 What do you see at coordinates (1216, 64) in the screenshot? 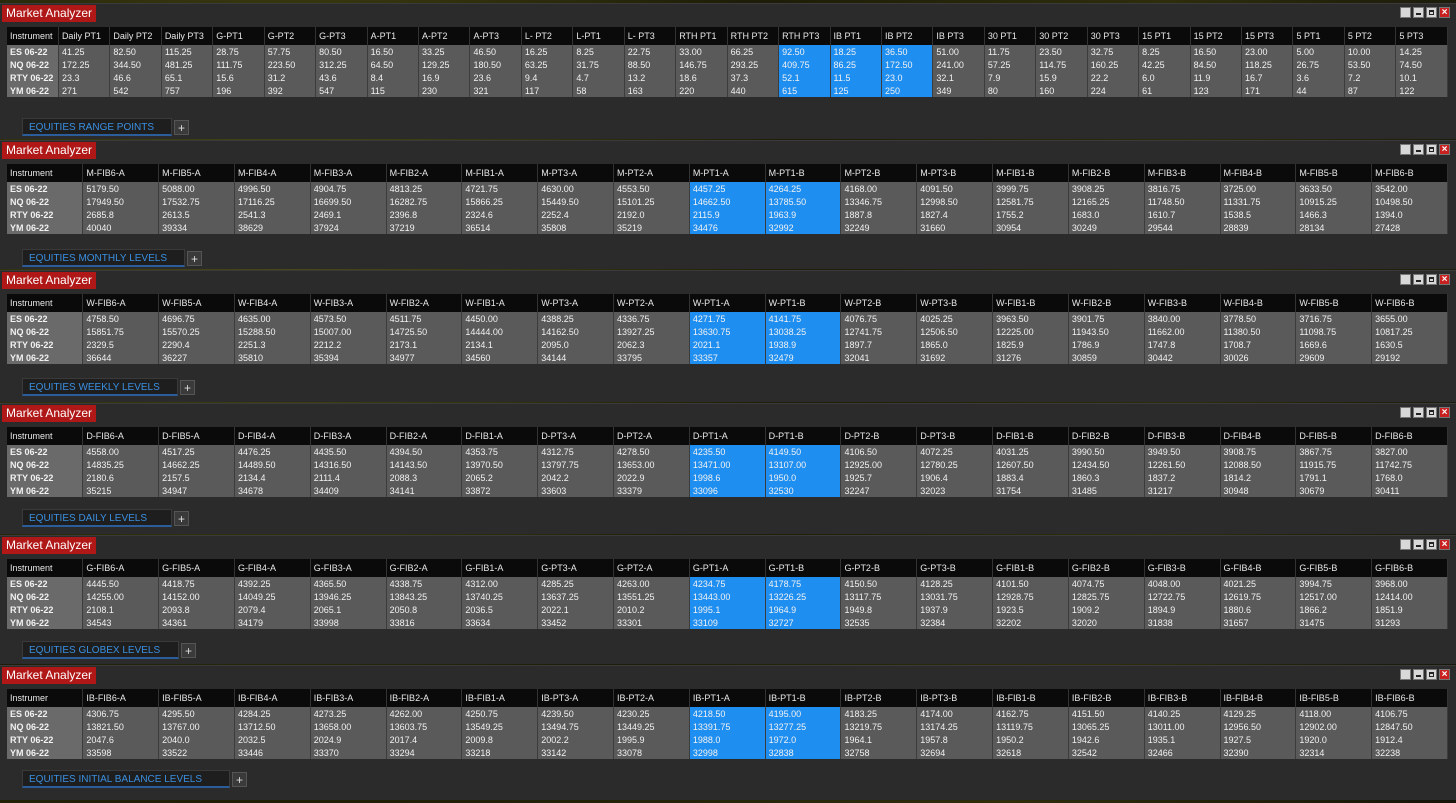
I see `level-cell: 84.50` at bounding box center [1216, 64].